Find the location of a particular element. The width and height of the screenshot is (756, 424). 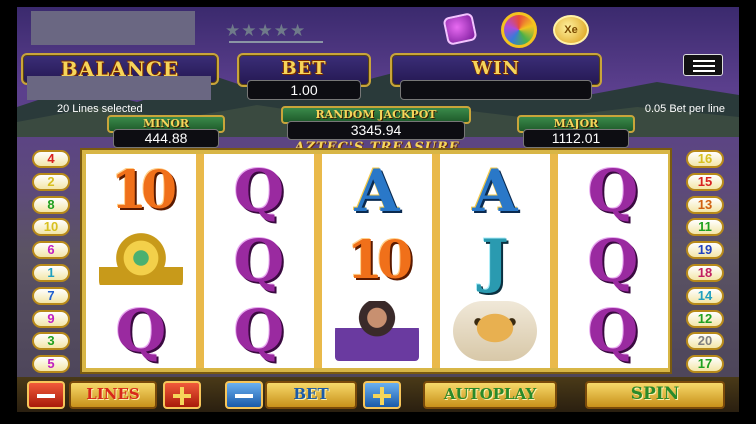

reel-3: A 10 is located at coordinates (377, 261).